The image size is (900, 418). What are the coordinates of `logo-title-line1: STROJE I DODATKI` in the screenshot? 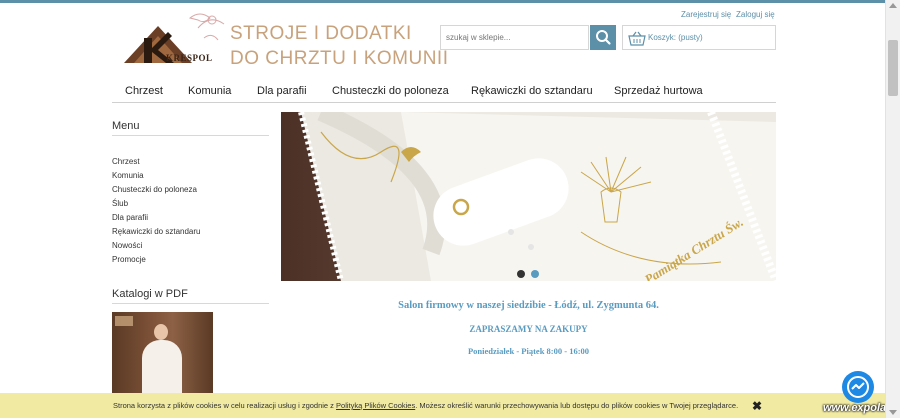 It's located at (321, 33).